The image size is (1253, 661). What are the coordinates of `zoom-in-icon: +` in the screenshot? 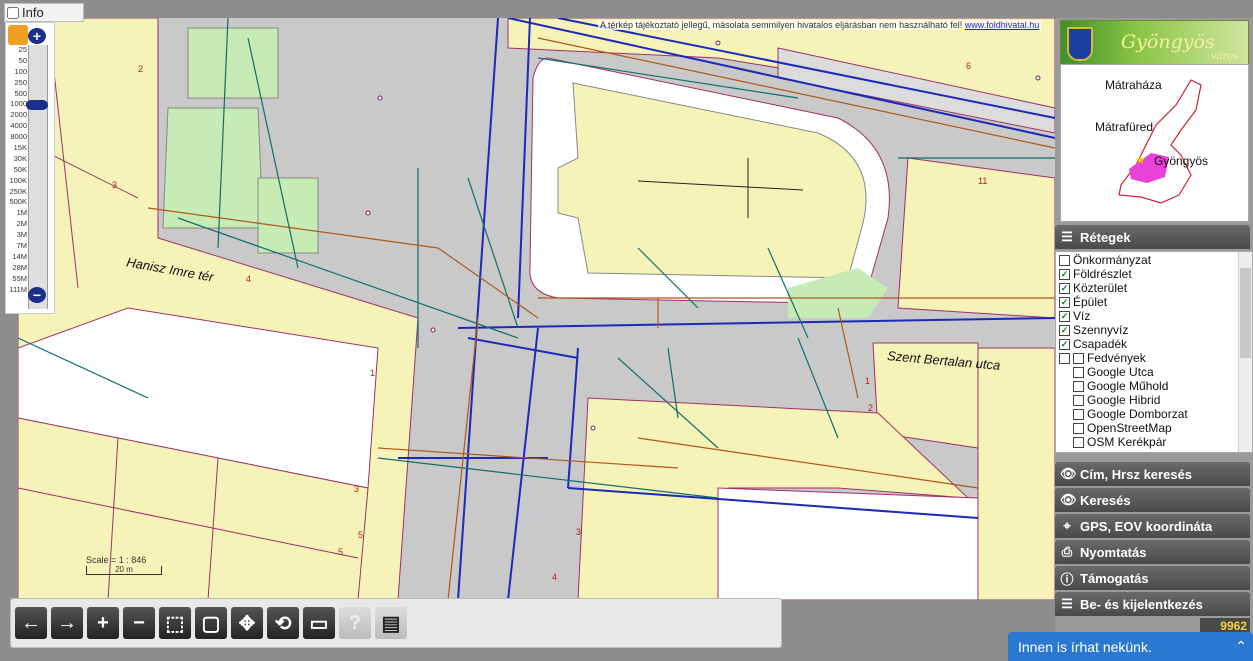 It's located at (103, 623).